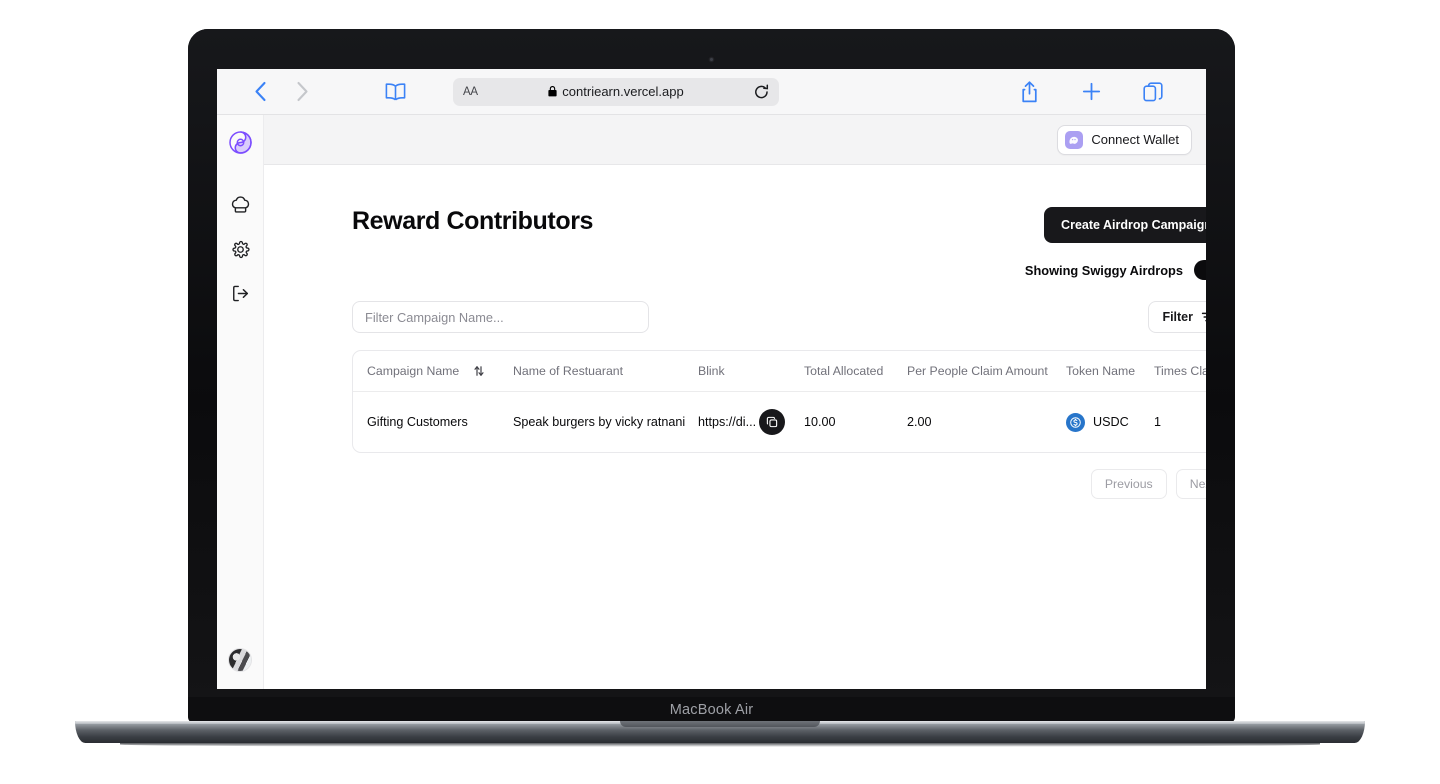 Image resolution: width=1440 pixels, height=784 pixels. I want to click on reload-icon, so click(762, 90).